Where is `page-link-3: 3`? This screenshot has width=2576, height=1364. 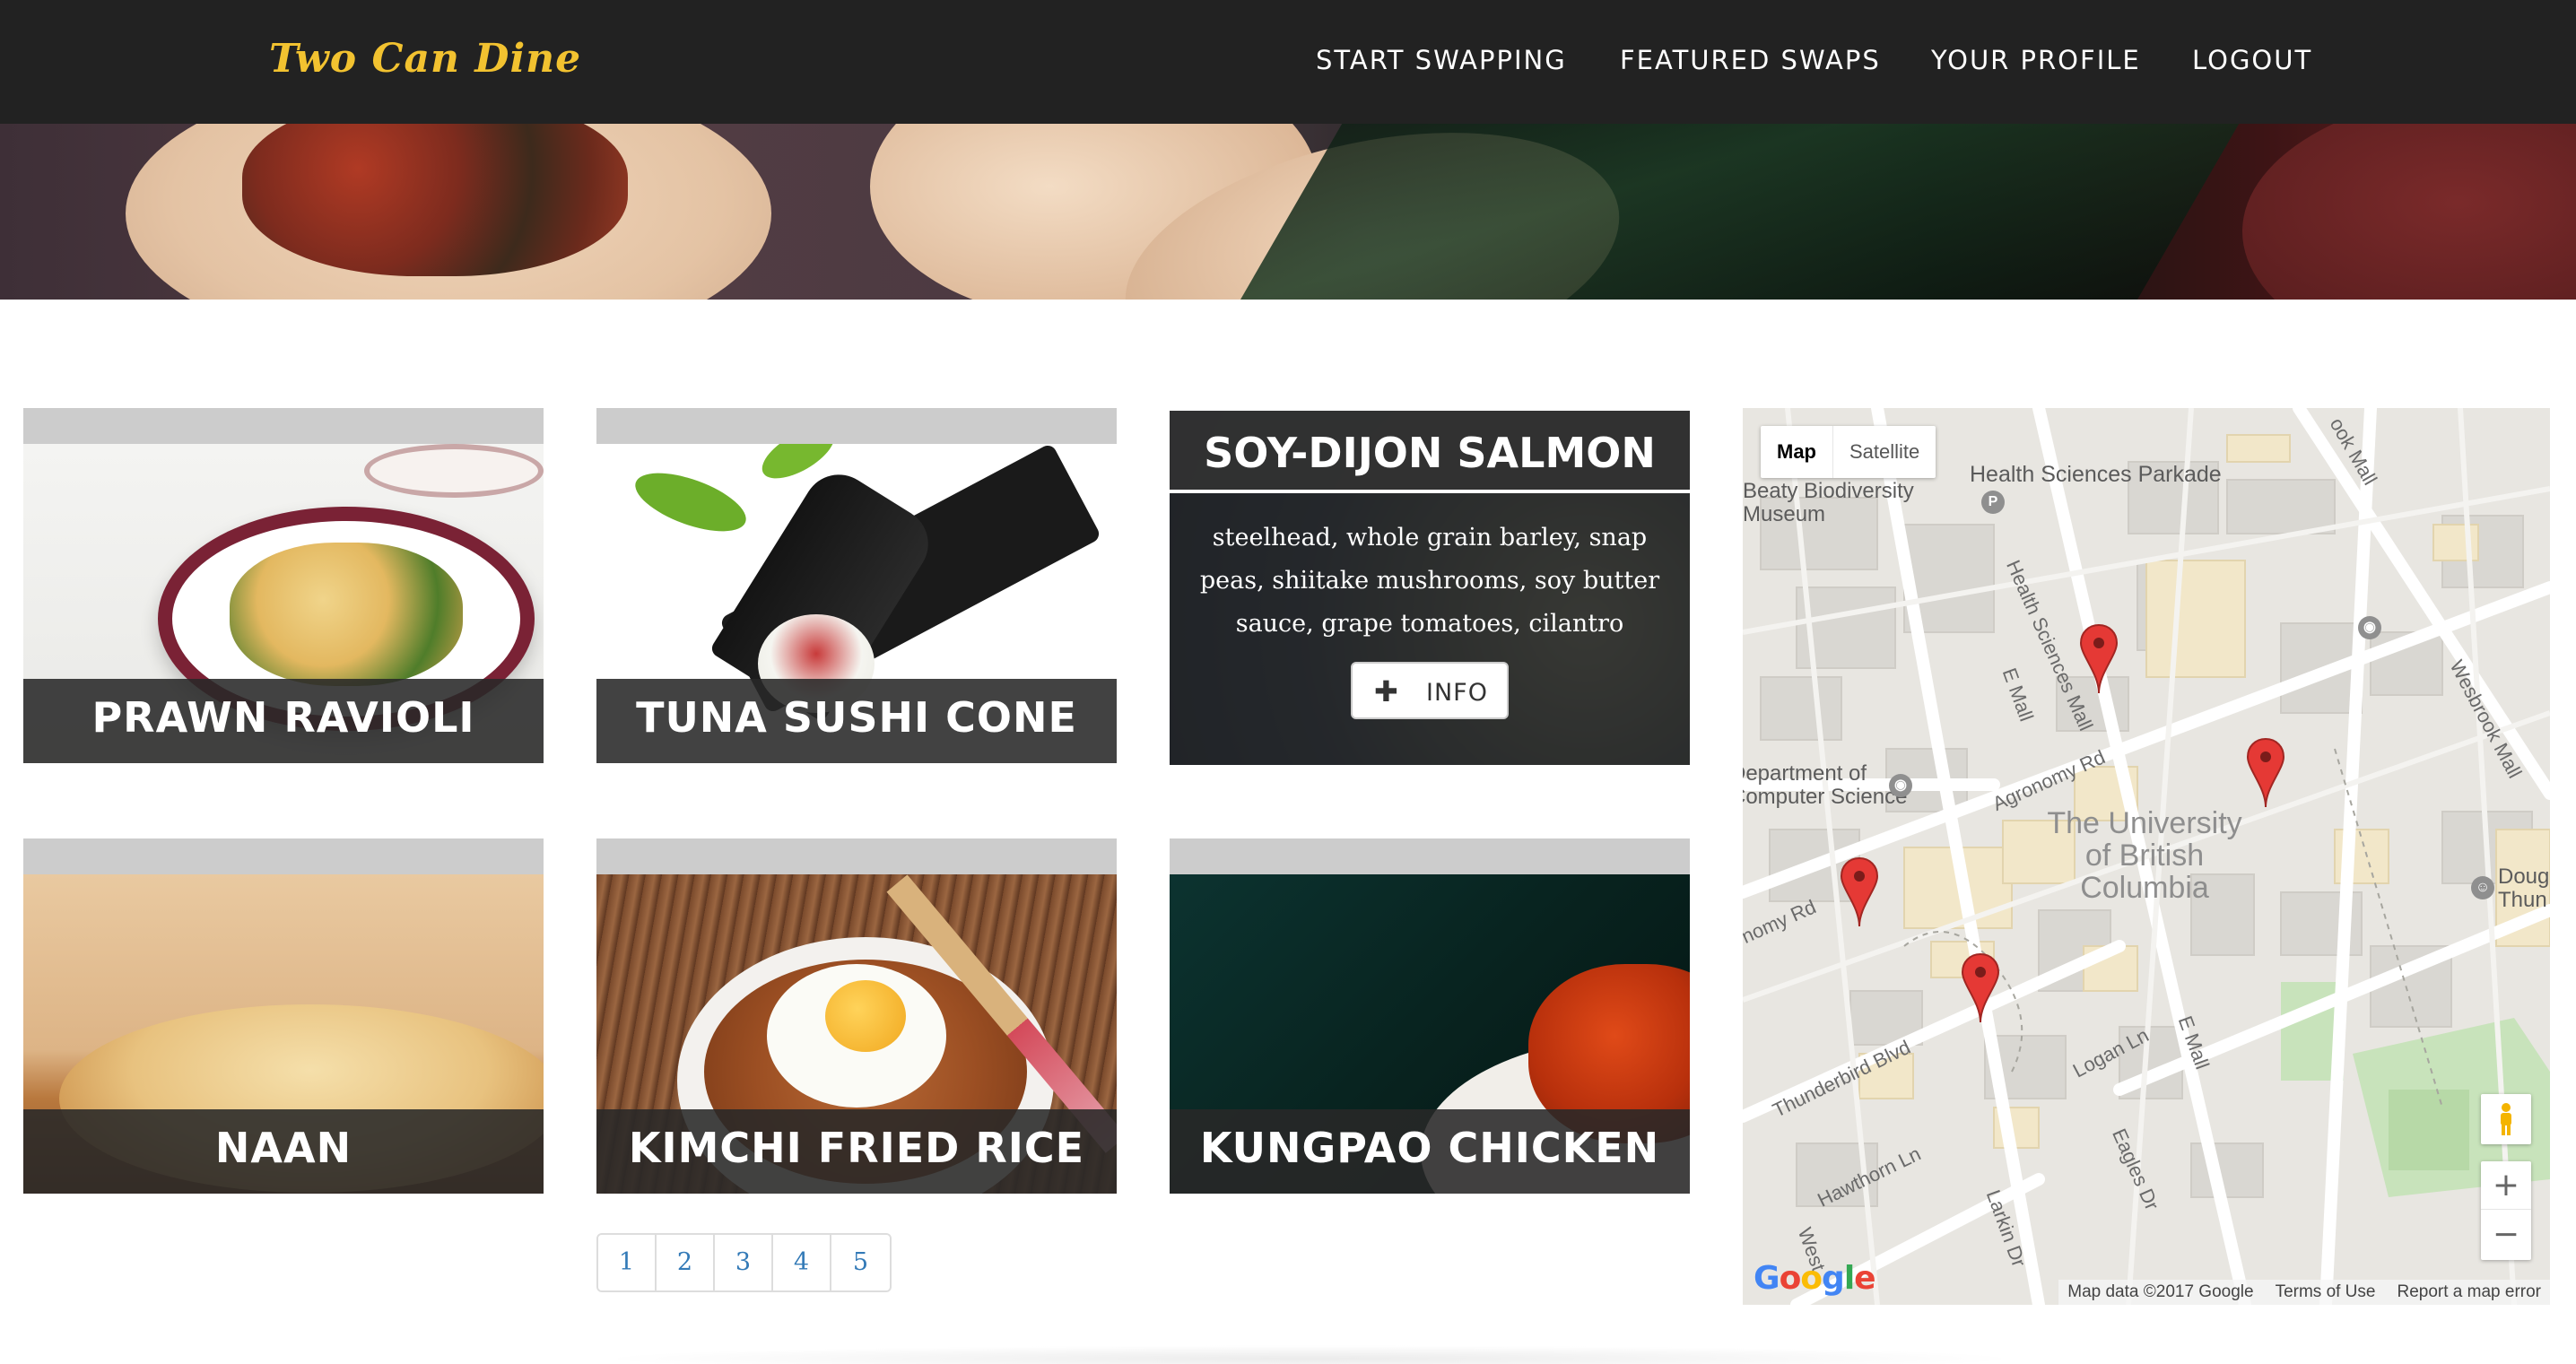 page-link-3: 3 is located at coordinates (744, 1262).